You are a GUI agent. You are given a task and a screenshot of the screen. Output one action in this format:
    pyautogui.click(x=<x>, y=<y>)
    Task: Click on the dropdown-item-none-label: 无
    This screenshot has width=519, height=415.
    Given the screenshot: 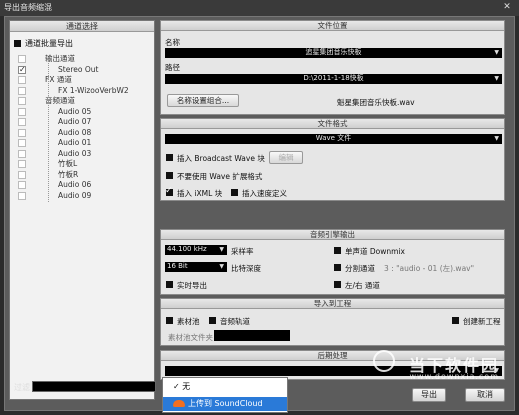 What is the action you would take?
    pyautogui.click(x=186, y=386)
    